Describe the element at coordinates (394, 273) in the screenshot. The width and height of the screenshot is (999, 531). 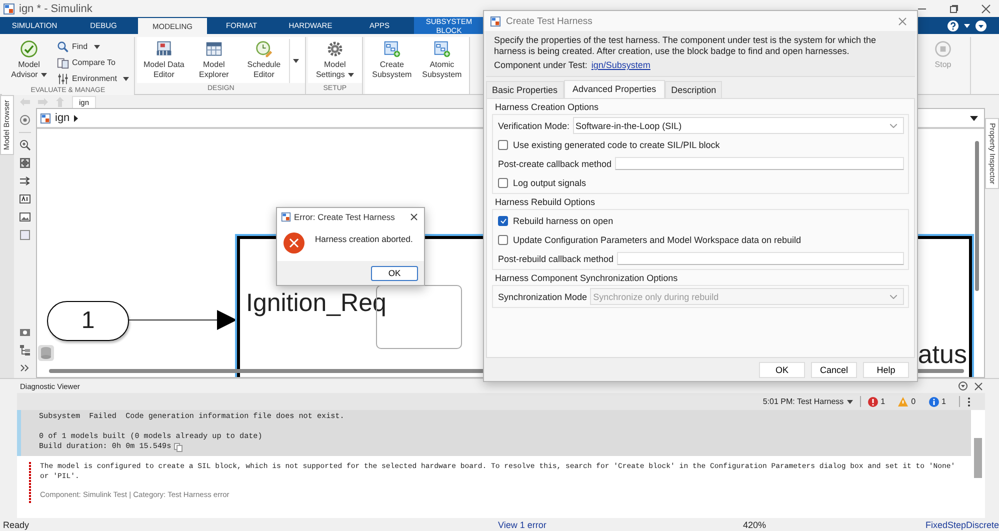
I see `ok-button: OK` at that location.